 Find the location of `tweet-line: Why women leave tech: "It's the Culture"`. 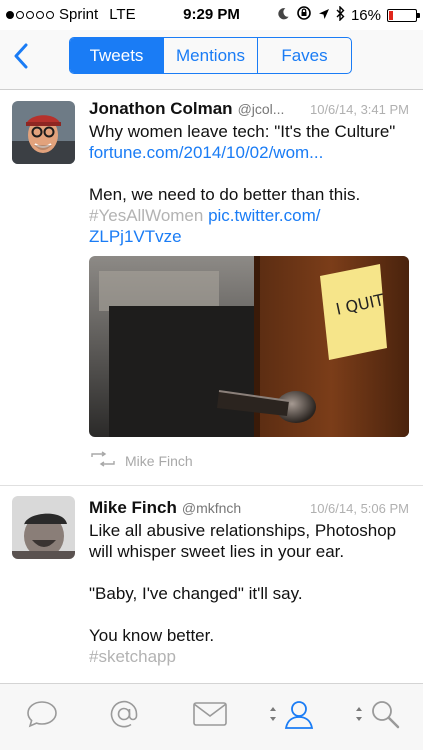

tweet-line: Why women leave tech: "It's the Culture" is located at coordinates (242, 131).